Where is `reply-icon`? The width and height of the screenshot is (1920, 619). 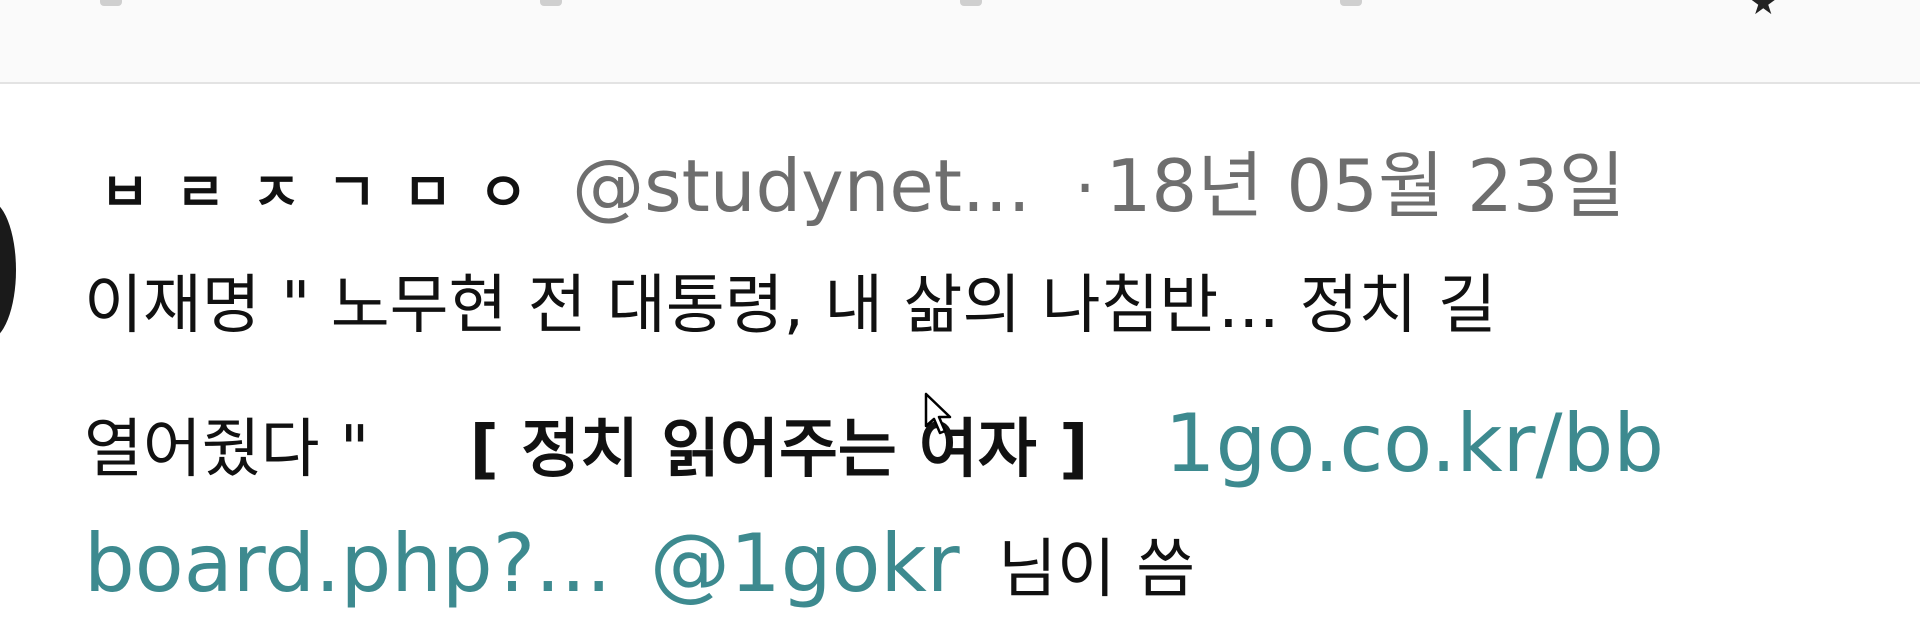 reply-icon is located at coordinates (111, 3).